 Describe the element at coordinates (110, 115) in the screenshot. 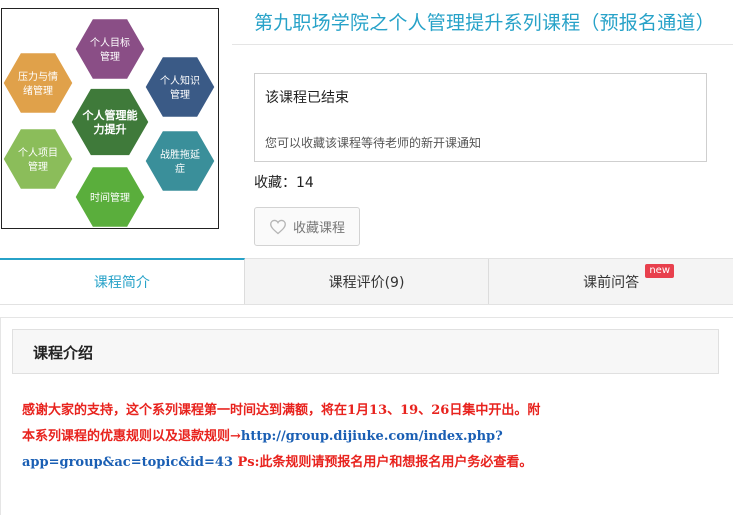

I see `hex-label: 个人管理能` at that location.